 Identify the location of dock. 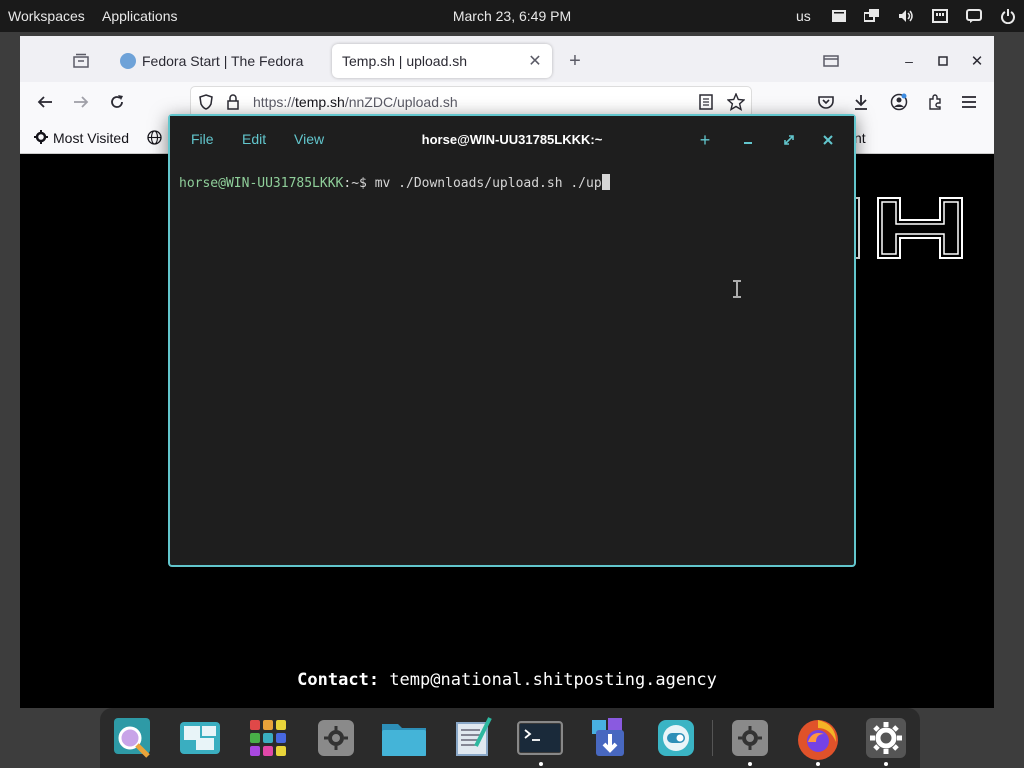
(510, 738).